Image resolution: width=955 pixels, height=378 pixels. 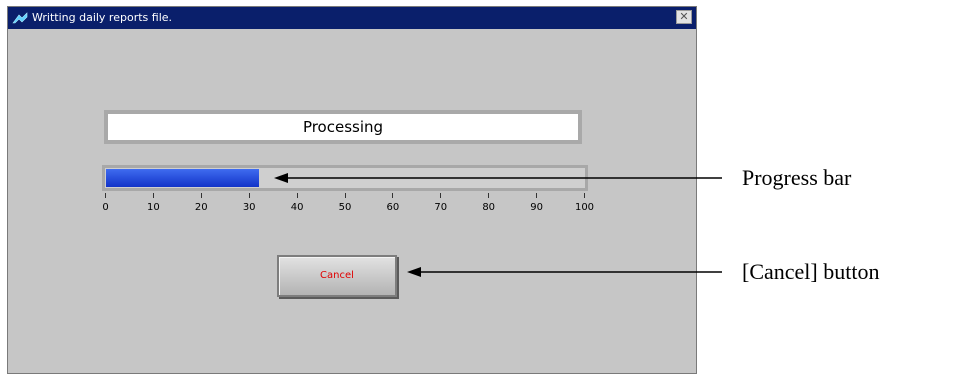 I want to click on progress-bar-arrowhead, so click(x=281, y=178).